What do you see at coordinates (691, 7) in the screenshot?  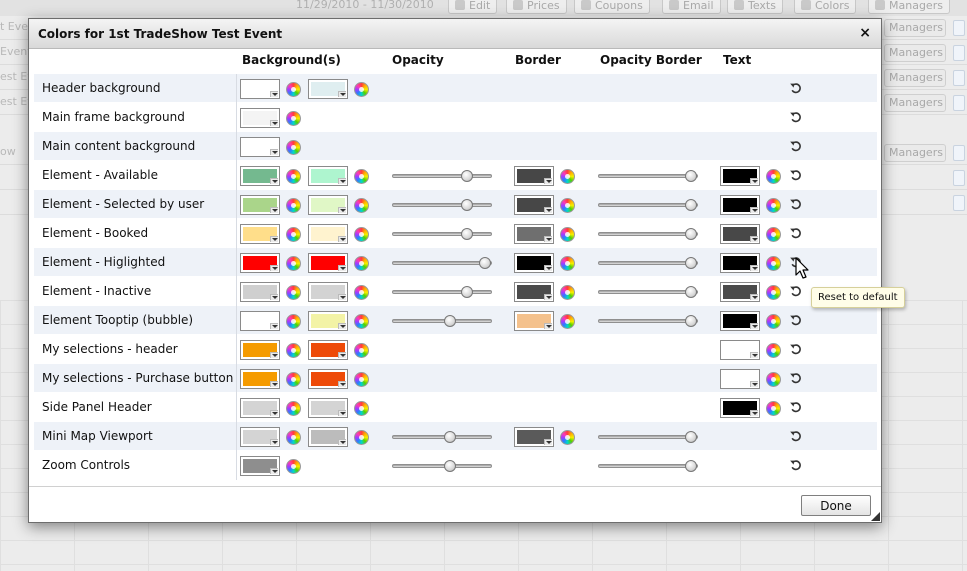 I see `background-email-button: Email` at bounding box center [691, 7].